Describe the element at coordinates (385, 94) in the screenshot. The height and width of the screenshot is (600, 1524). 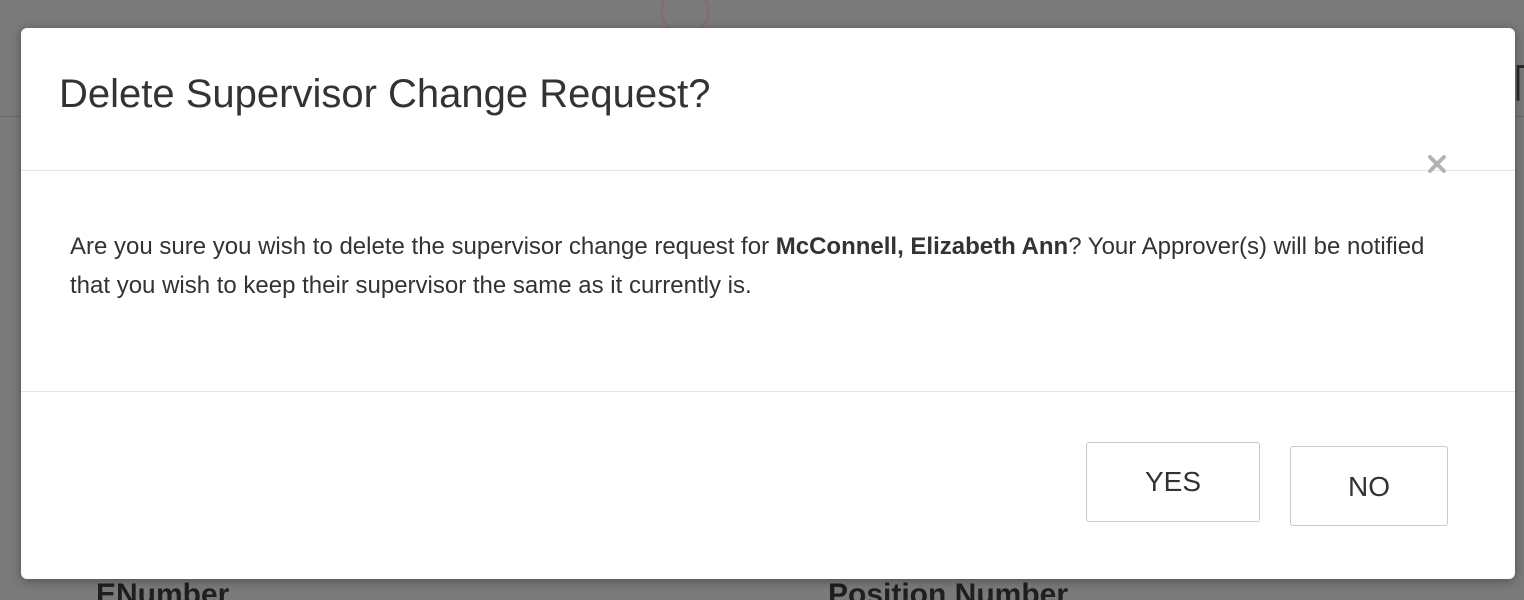
I see `dialog-title: Delete Supervisor Change Request?` at that location.